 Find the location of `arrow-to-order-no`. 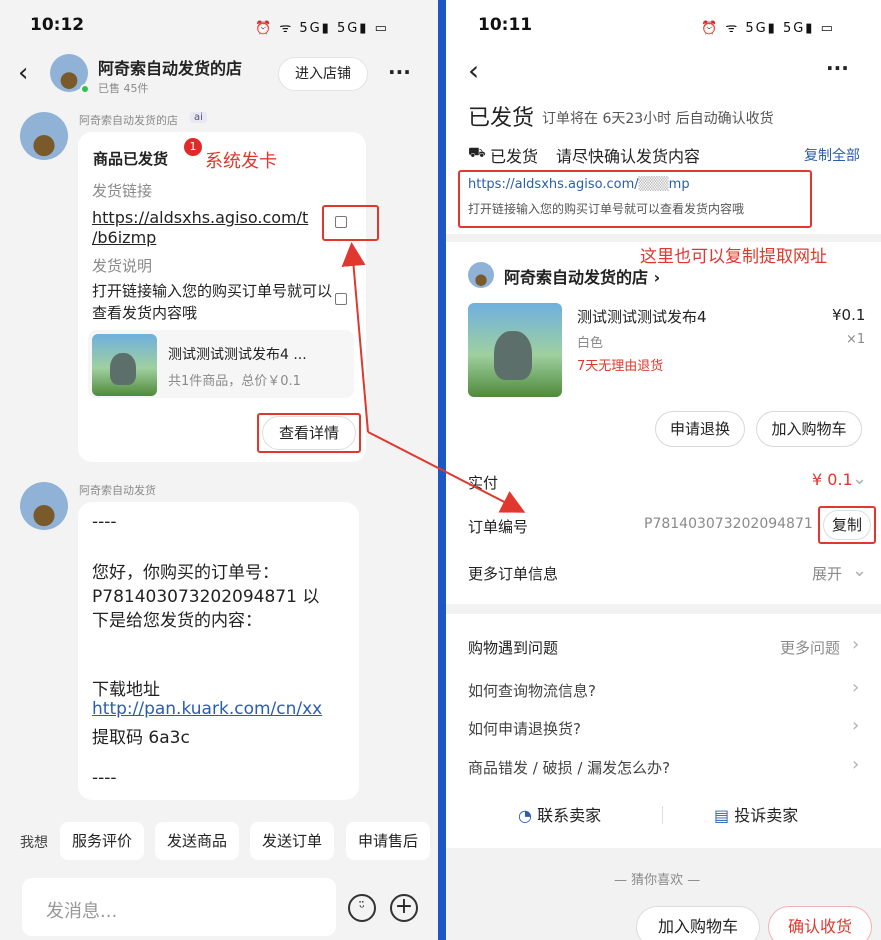

arrow-to-order-no is located at coordinates (446, 472).